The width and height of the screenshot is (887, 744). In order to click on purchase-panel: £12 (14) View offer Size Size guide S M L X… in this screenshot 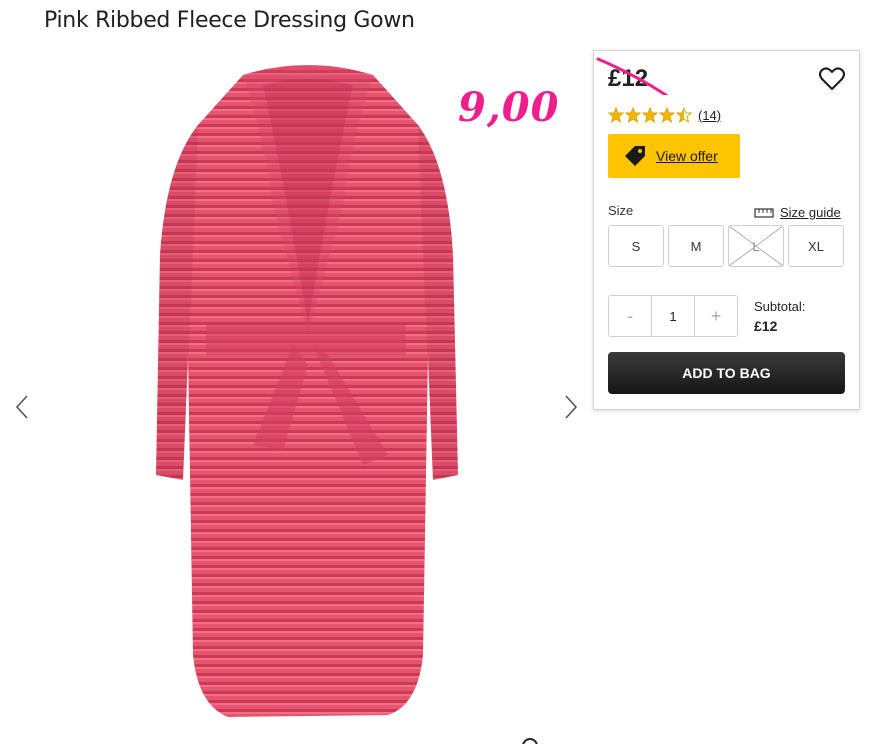, I will do `click(726, 230)`.